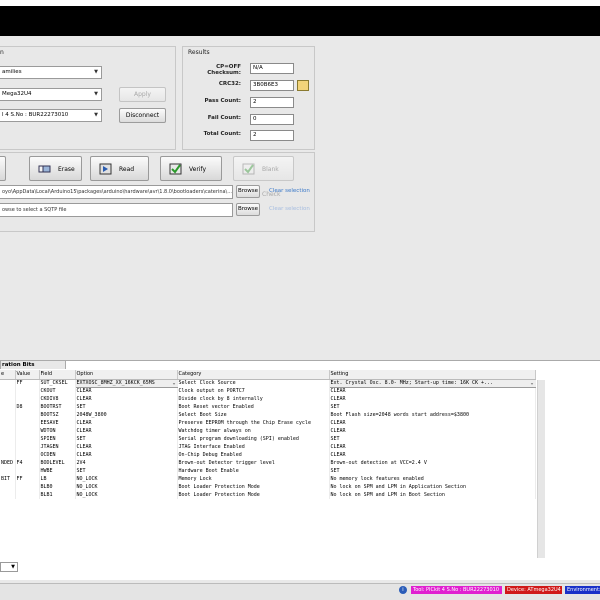  Describe the element at coordinates (126, 375) in the screenshot. I see `col-header-option: Option` at that location.